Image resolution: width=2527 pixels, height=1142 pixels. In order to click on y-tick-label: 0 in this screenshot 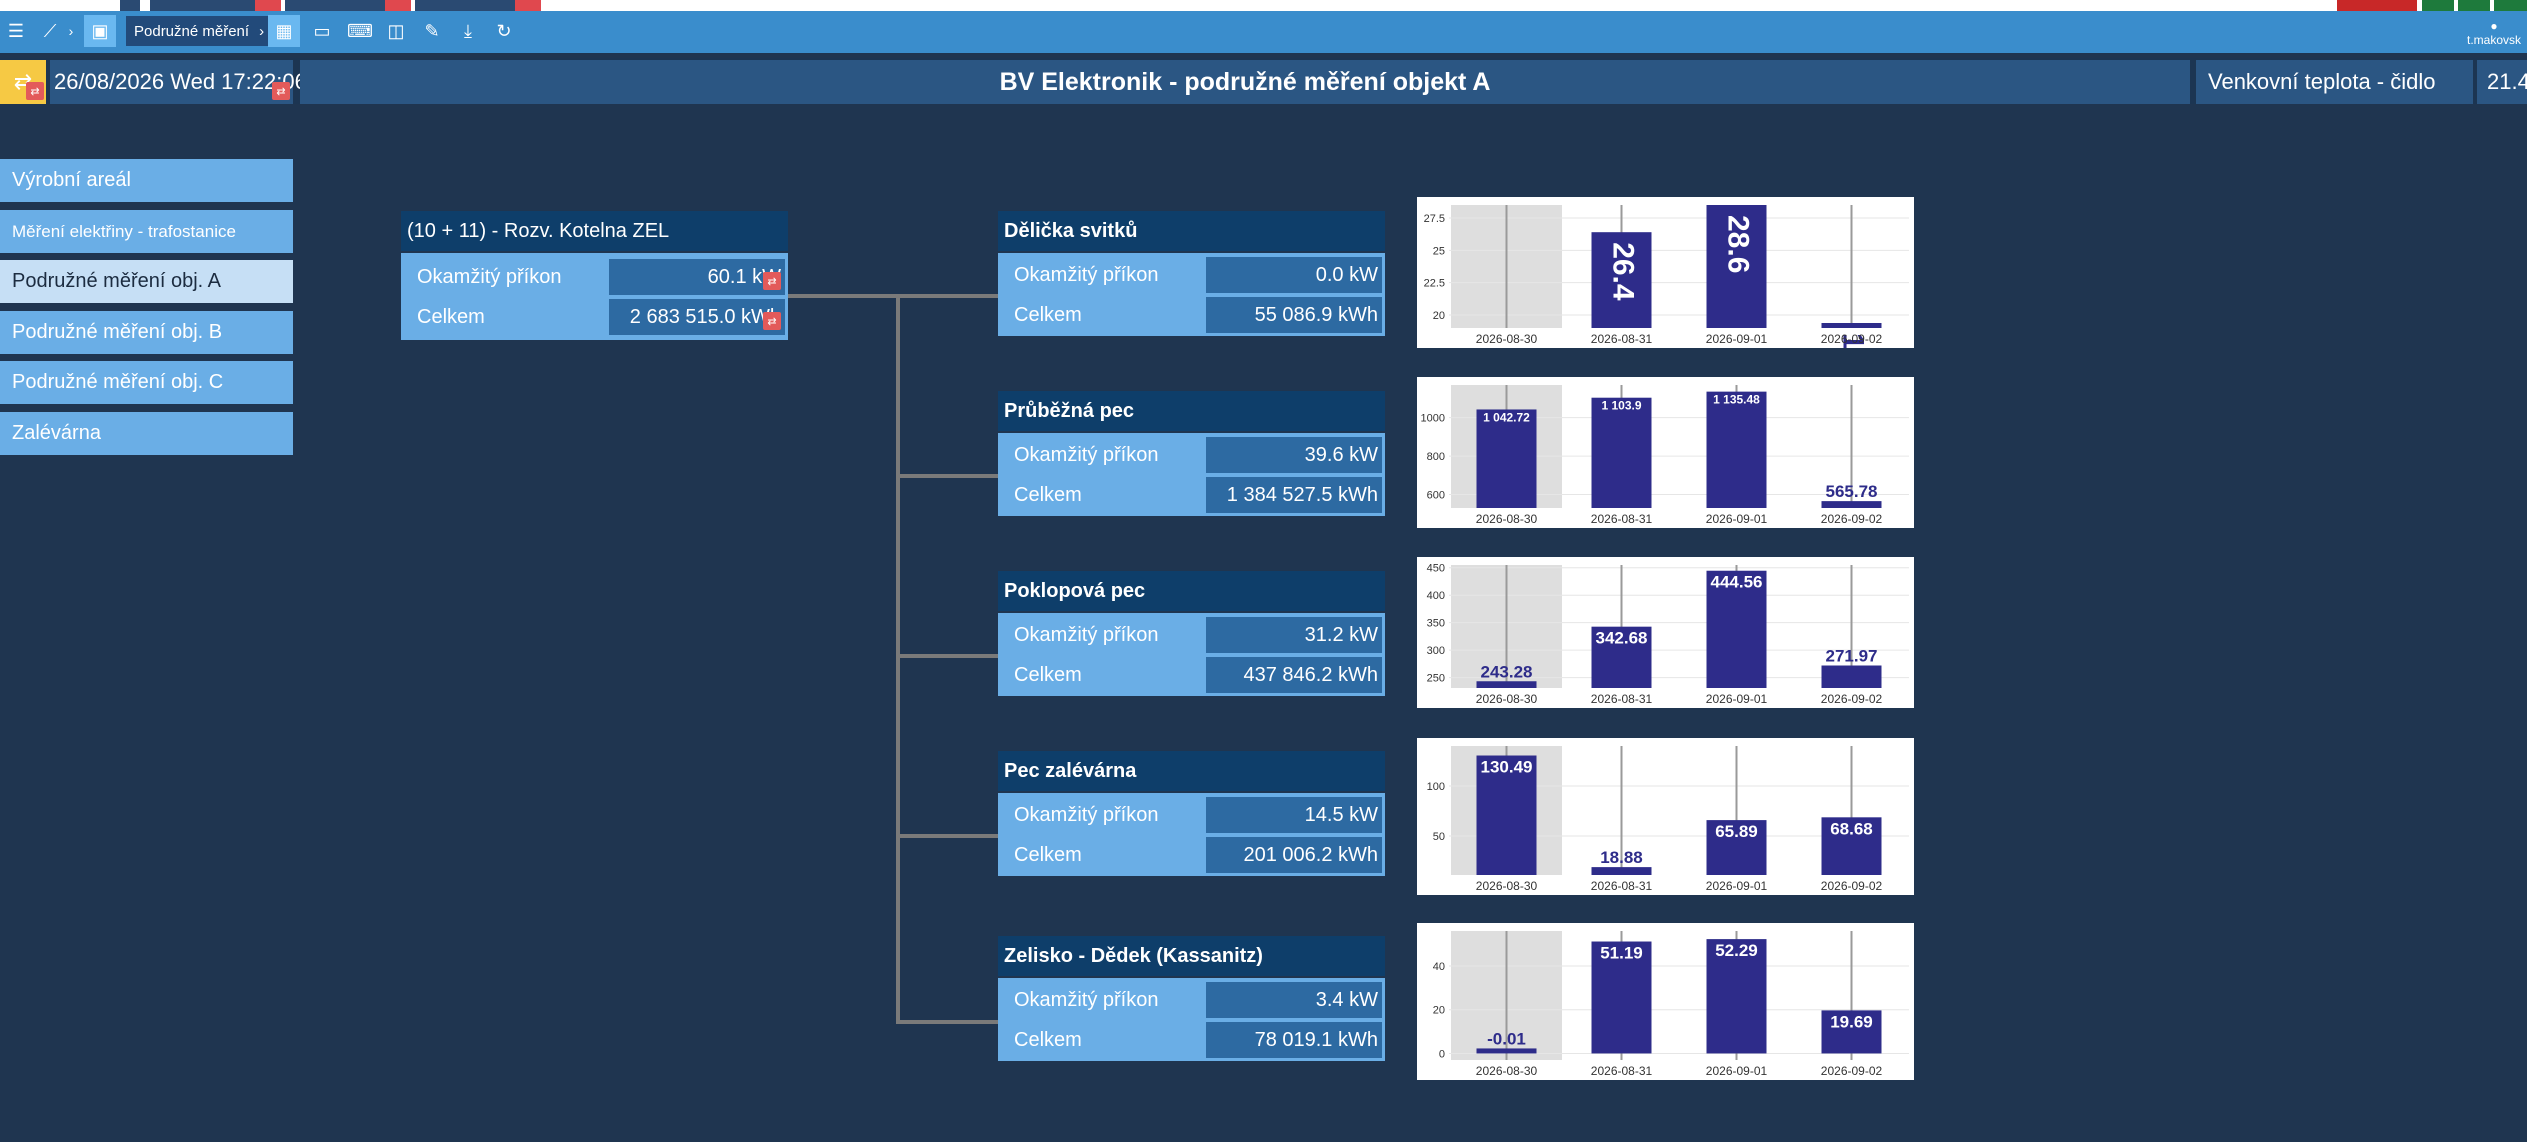, I will do `click(1442, 1054)`.